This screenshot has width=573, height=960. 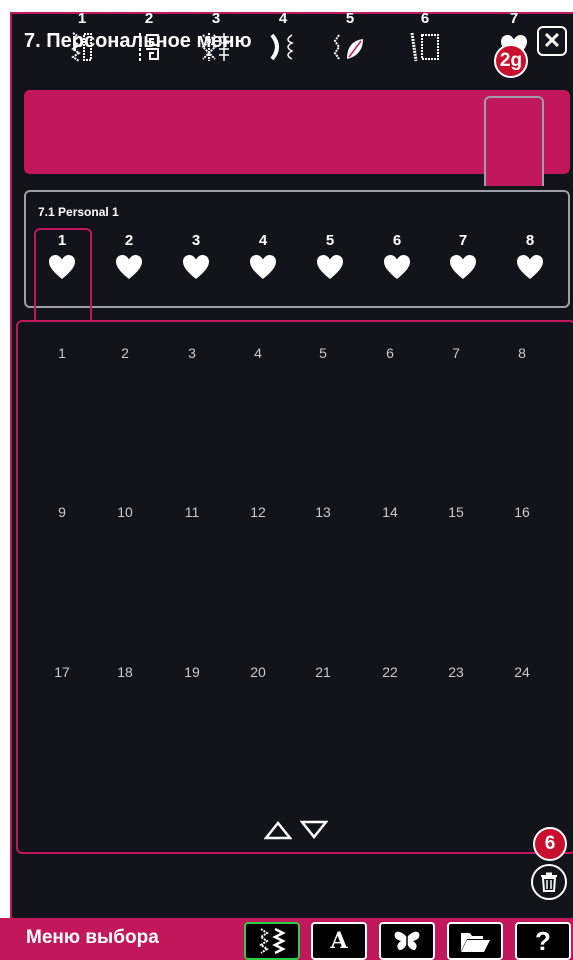 I want to click on scroll-arrows, so click(x=299, y=831).